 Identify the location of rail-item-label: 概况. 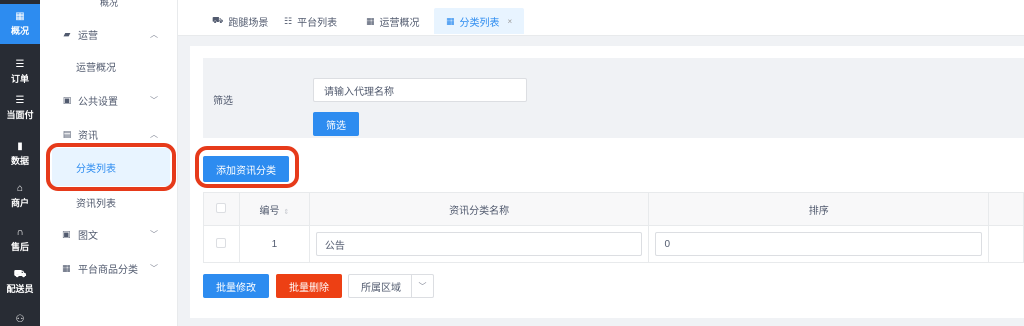
(19, 31).